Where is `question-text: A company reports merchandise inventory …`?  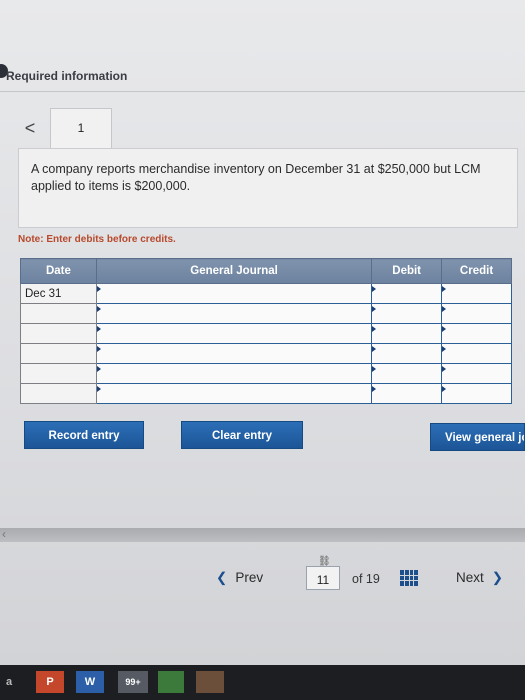
question-text: A company reports merchandise inventory … is located at coordinates (268, 188).